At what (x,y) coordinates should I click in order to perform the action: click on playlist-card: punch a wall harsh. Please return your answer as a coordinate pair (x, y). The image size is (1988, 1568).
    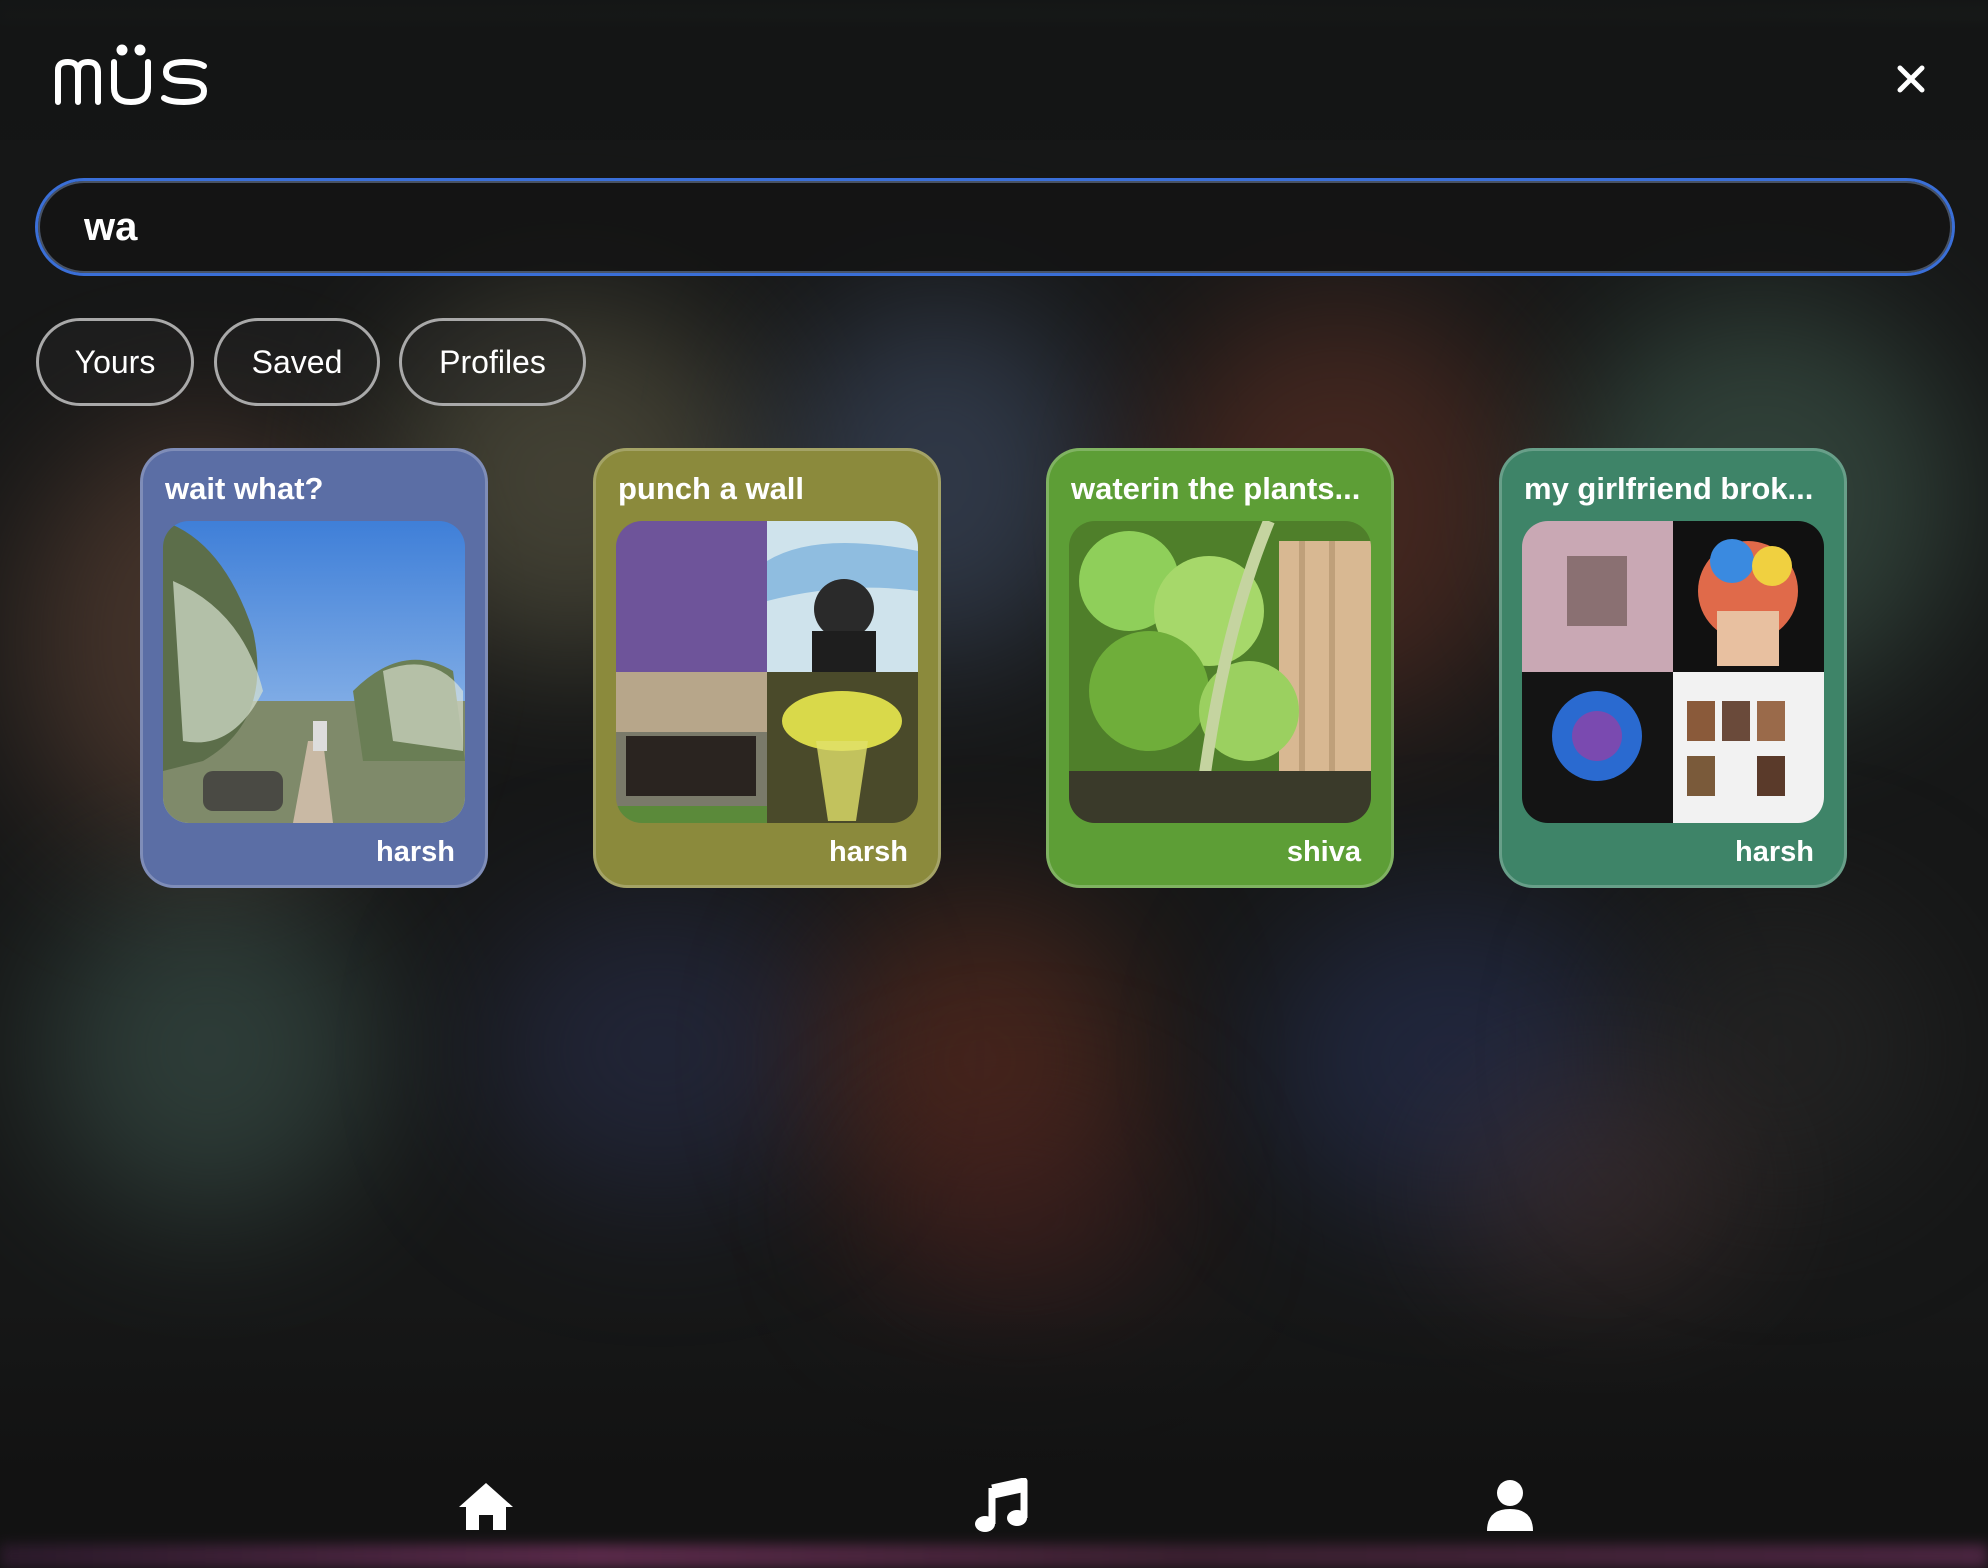
    Looking at the image, I should click on (767, 668).